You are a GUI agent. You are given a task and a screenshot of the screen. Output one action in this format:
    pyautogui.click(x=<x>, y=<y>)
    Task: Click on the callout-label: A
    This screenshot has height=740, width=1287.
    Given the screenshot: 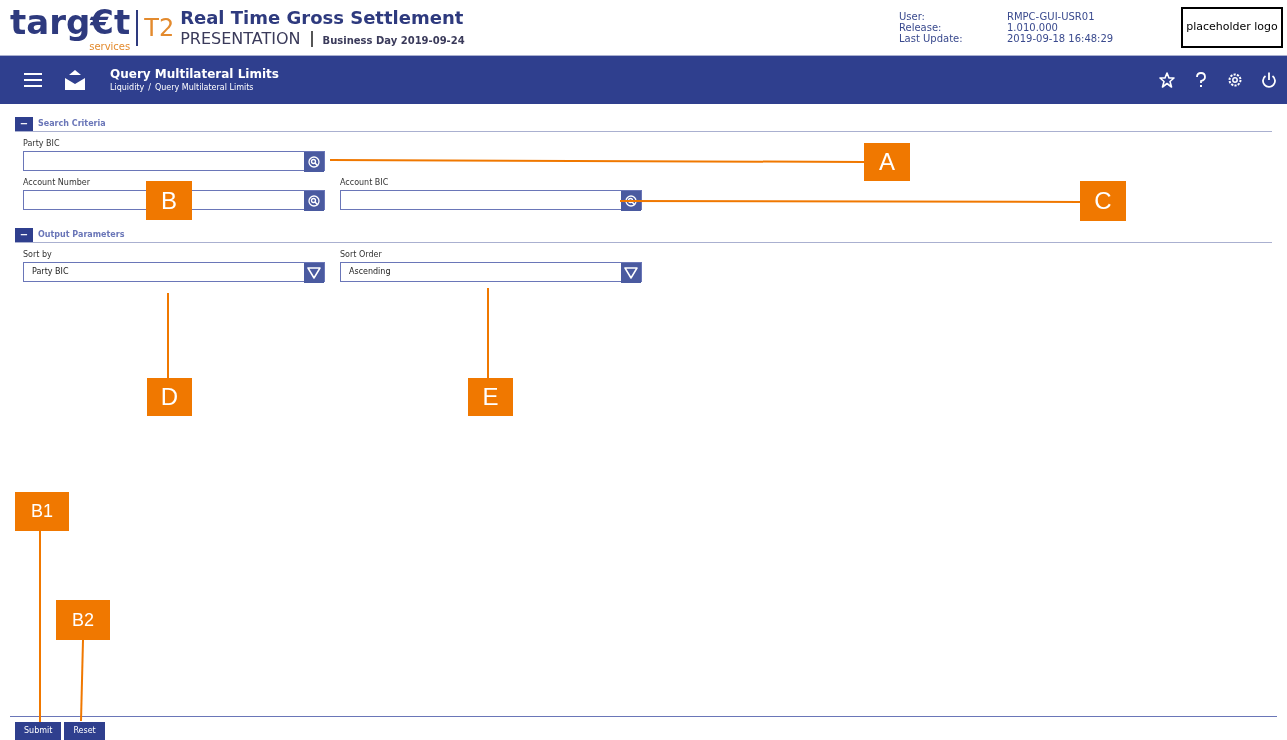 What is the action you would take?
    pyautogui.click(x=887, y=162)
    